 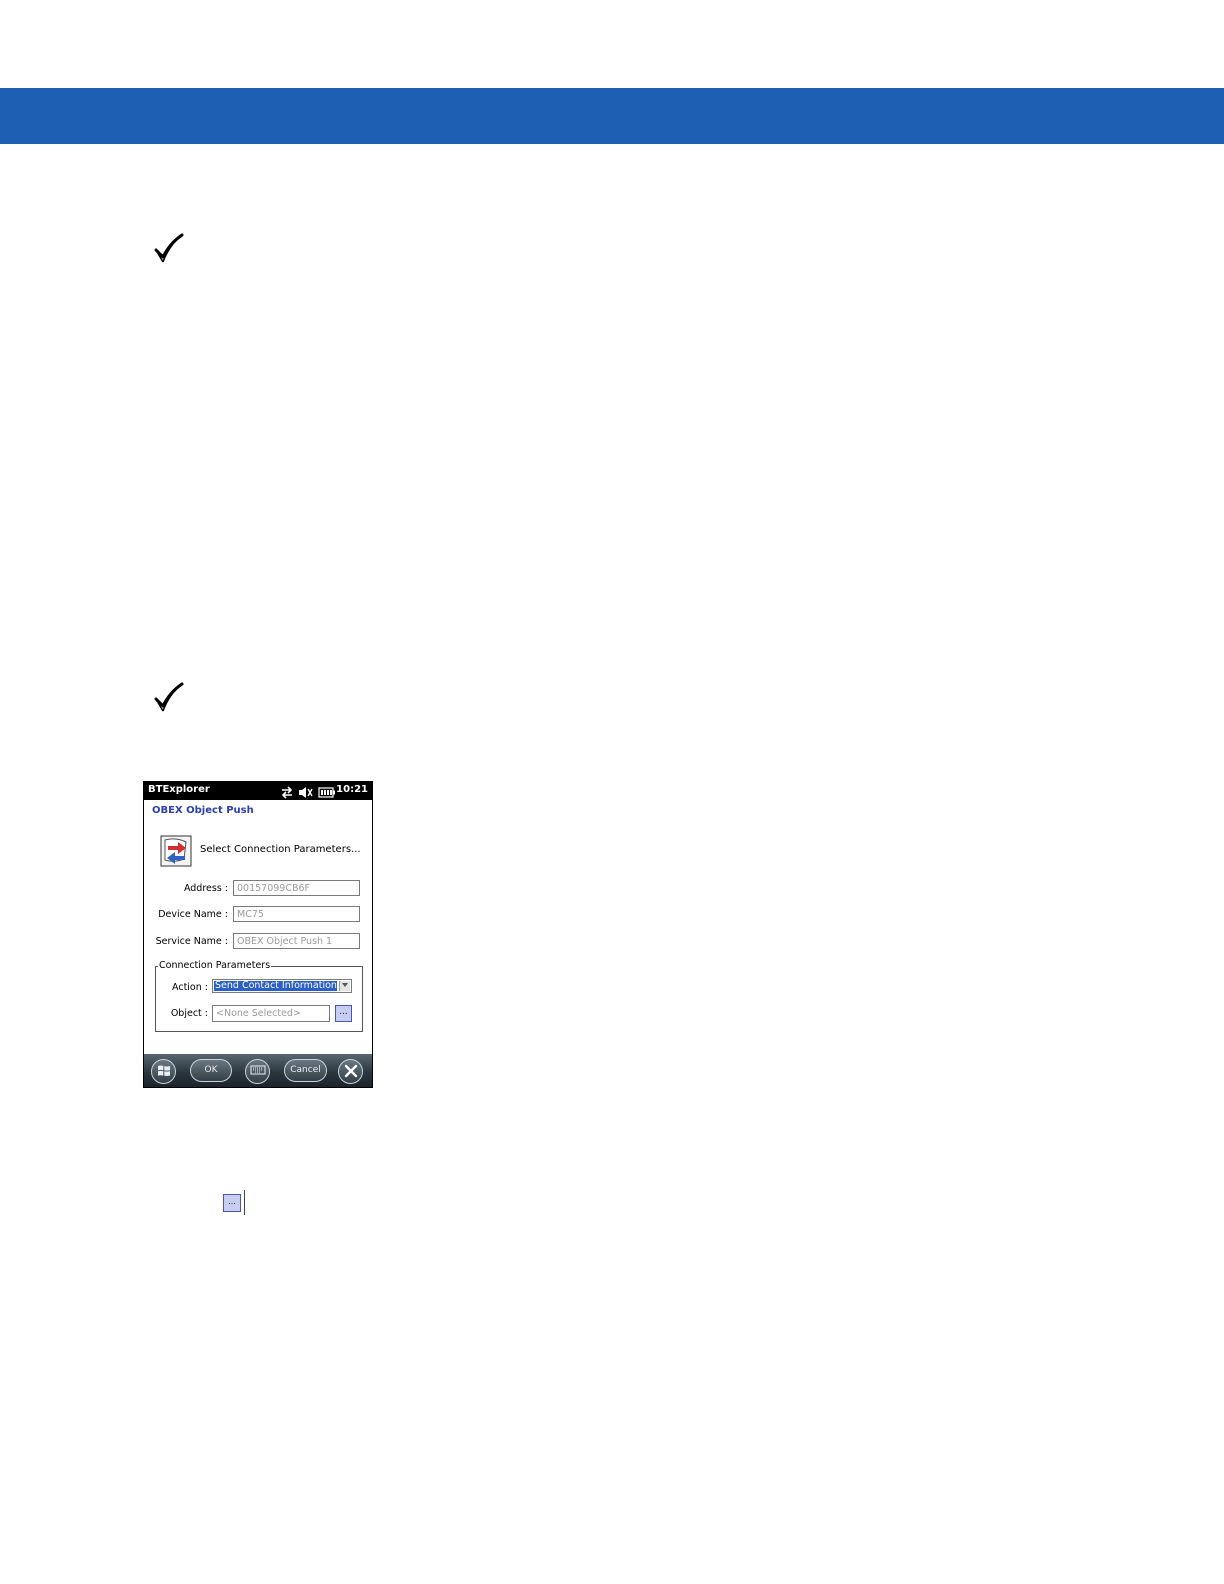 I want to click on chevron-down-icon, so click(x=344, y=986).